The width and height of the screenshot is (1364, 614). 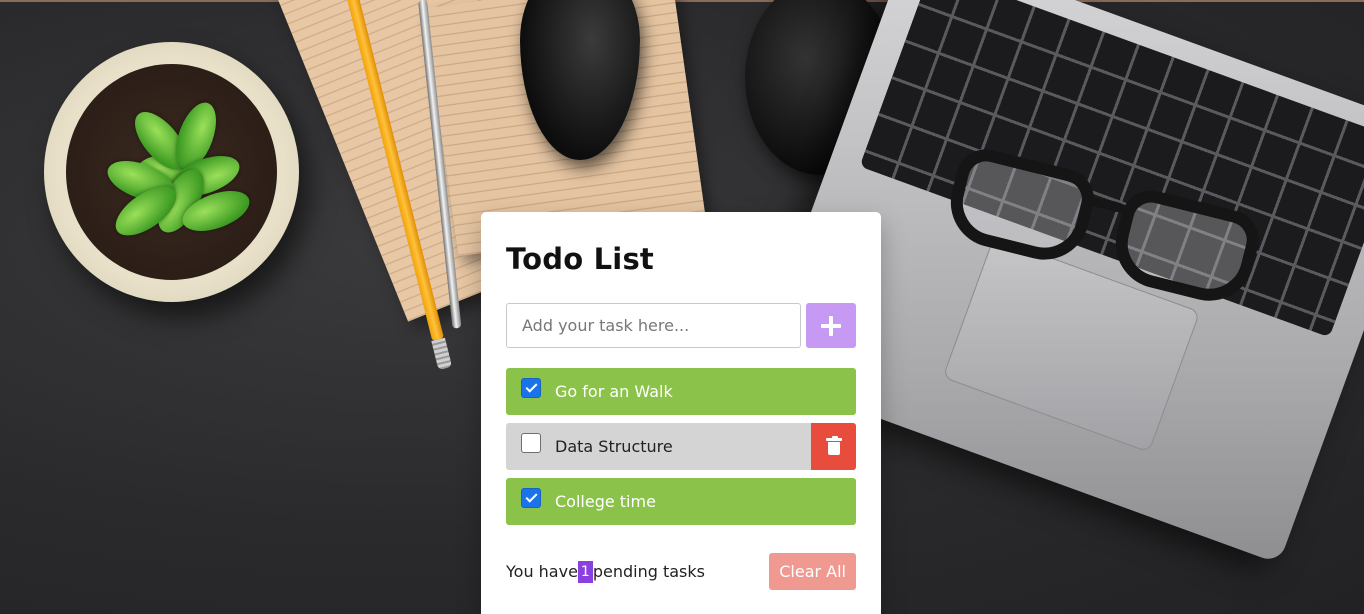 What do you see at coordinates (681, 446) in the screenshot?
I see `task-item: Data Structure` at bounding box center [681, 446].